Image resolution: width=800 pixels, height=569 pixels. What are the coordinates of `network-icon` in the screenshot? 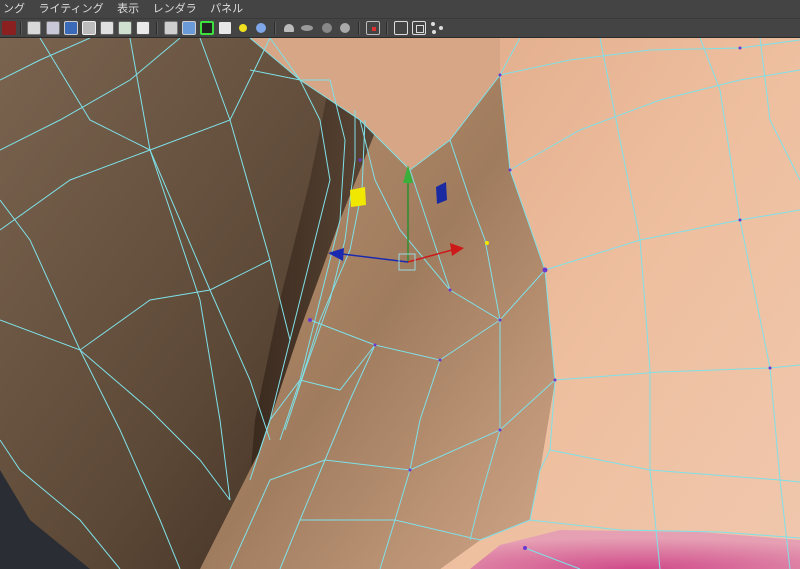 It's located at (437, 28).